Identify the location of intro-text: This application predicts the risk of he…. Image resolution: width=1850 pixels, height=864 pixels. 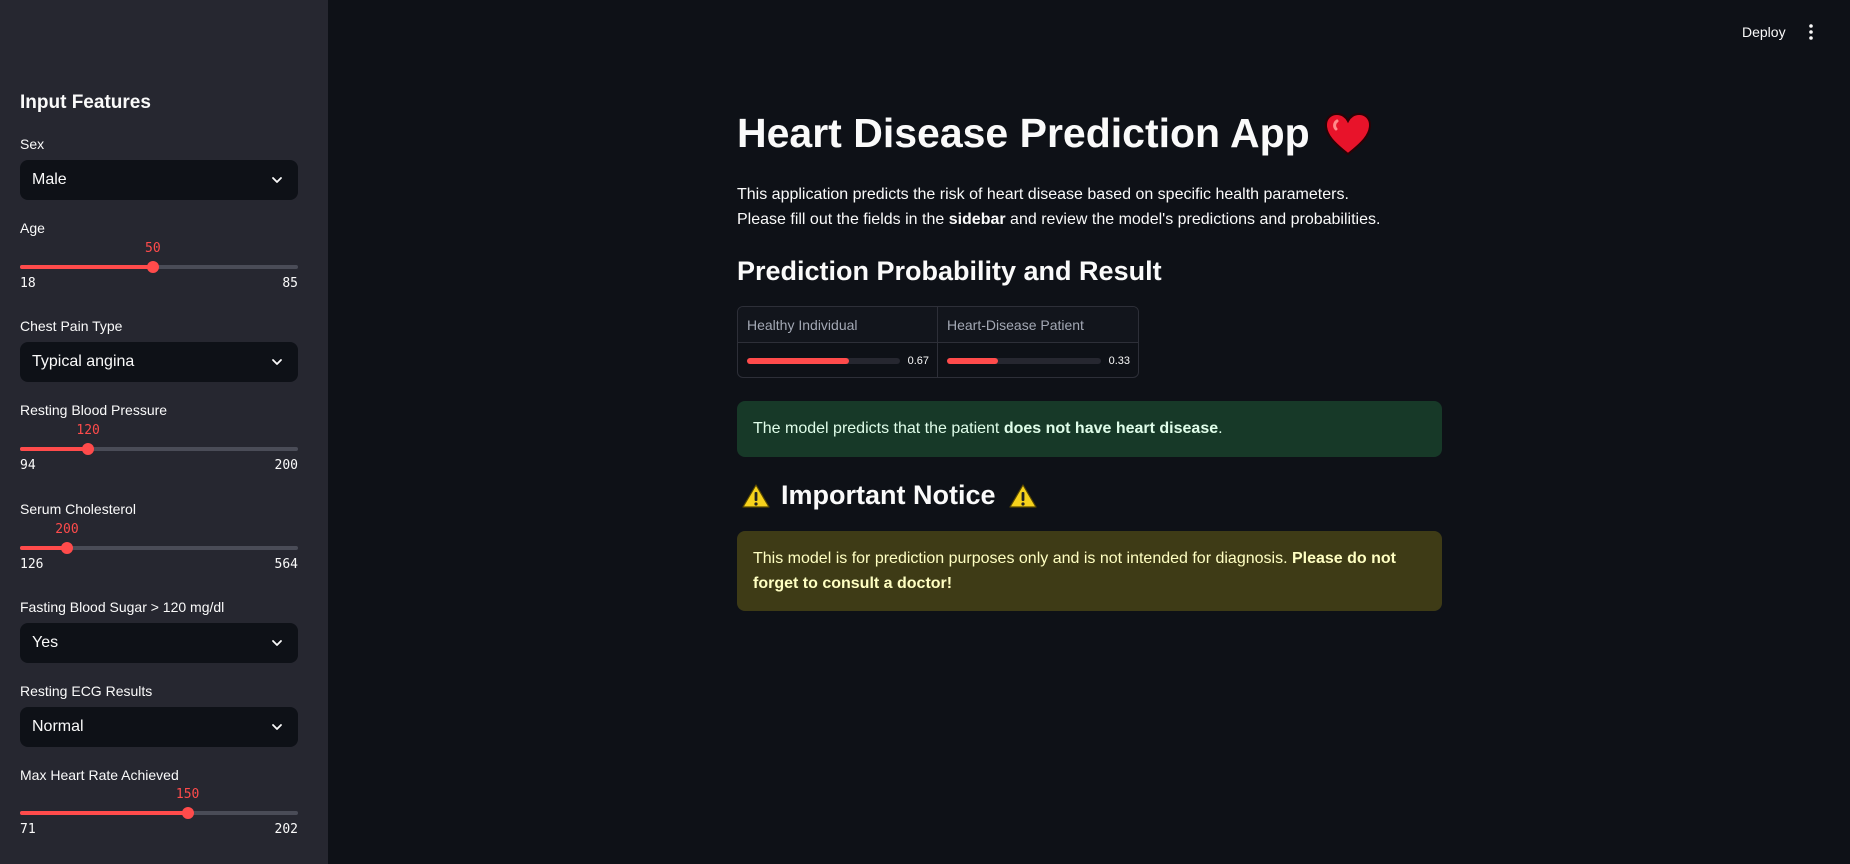
(1058, 207).